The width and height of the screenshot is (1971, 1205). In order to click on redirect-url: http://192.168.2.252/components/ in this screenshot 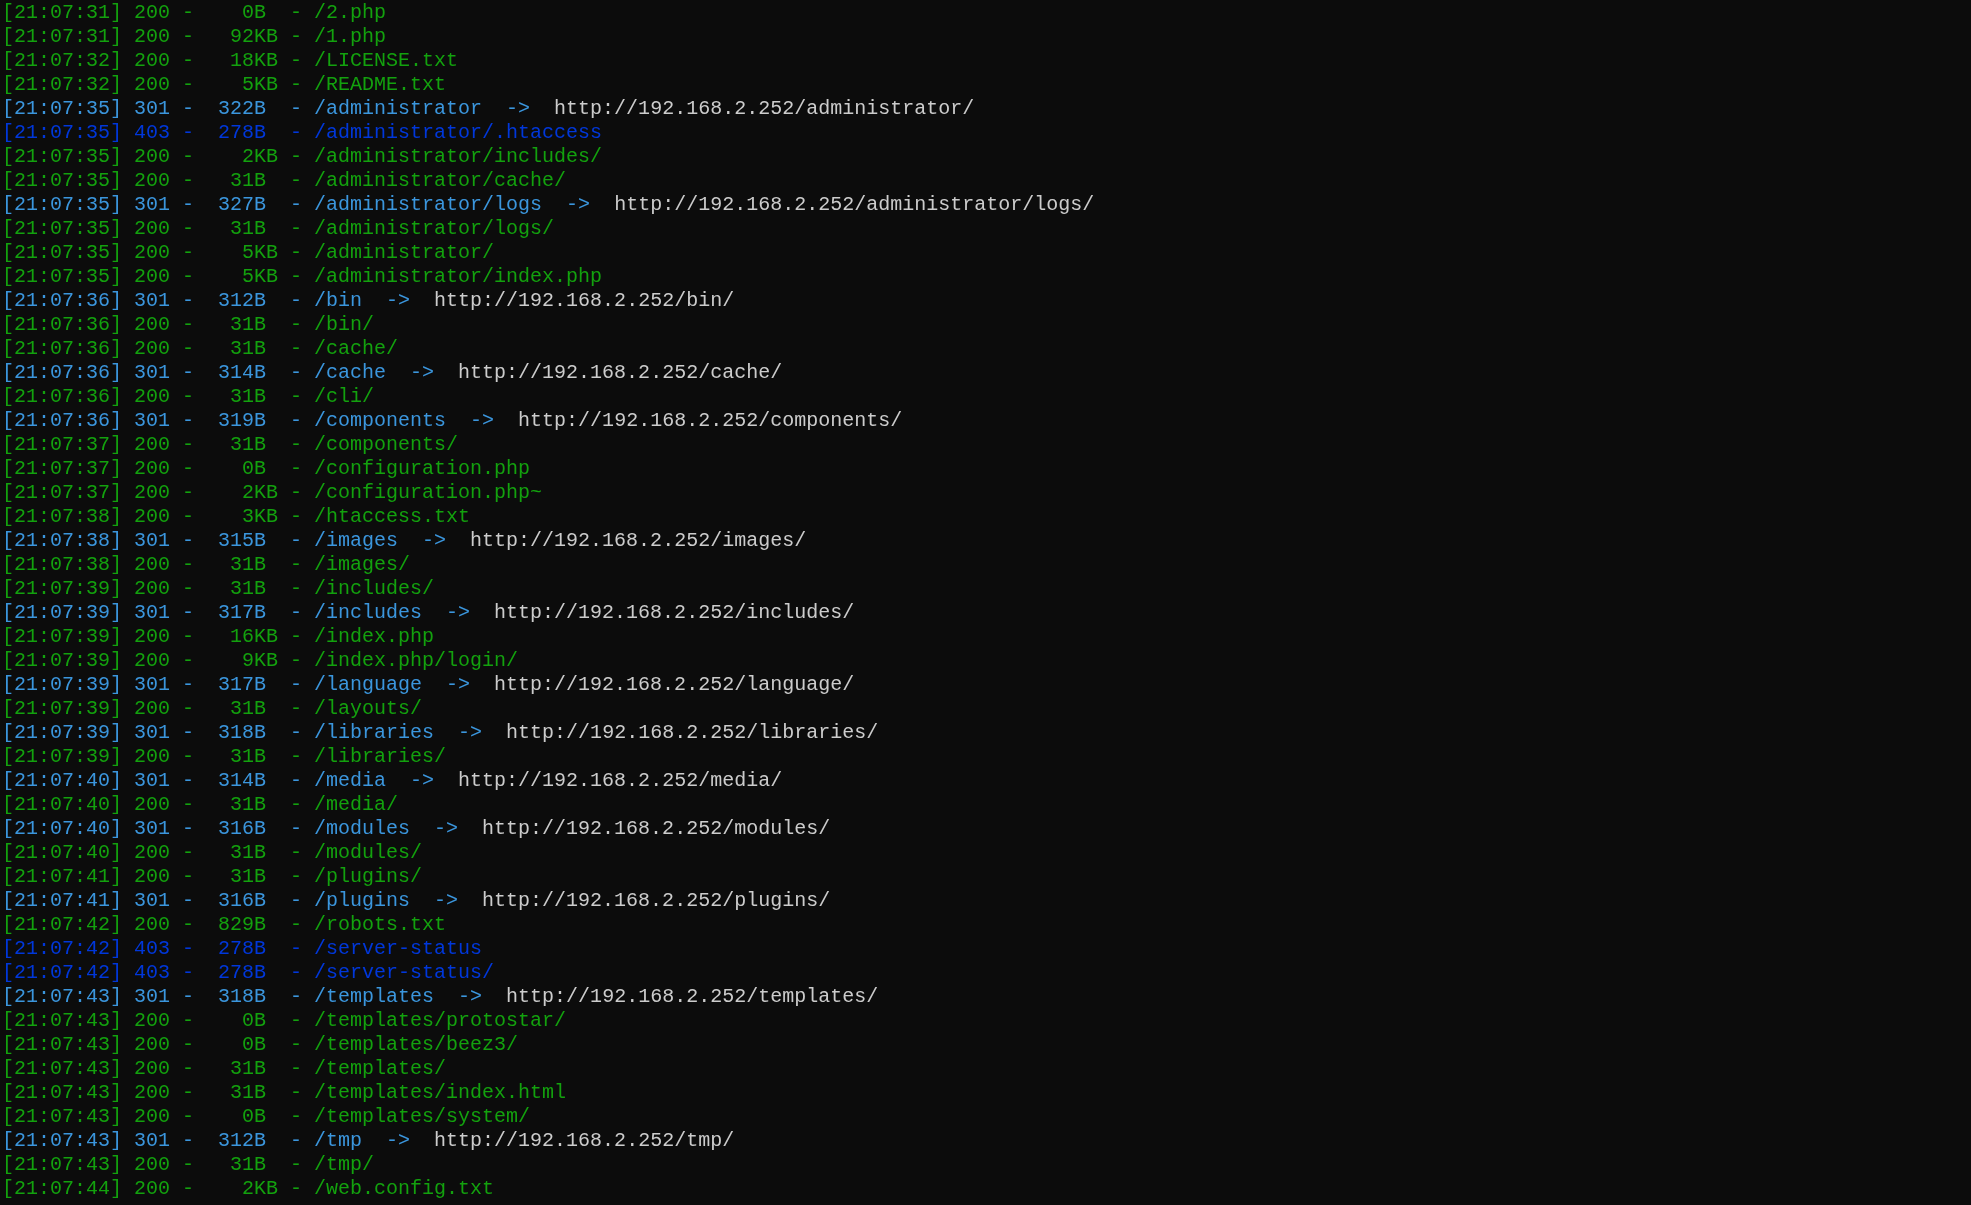, I will do `click(710, 421)`.